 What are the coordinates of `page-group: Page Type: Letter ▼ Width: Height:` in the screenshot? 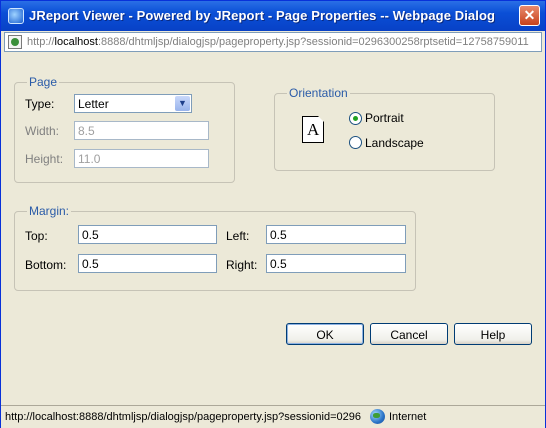 It's located at (124, 129).